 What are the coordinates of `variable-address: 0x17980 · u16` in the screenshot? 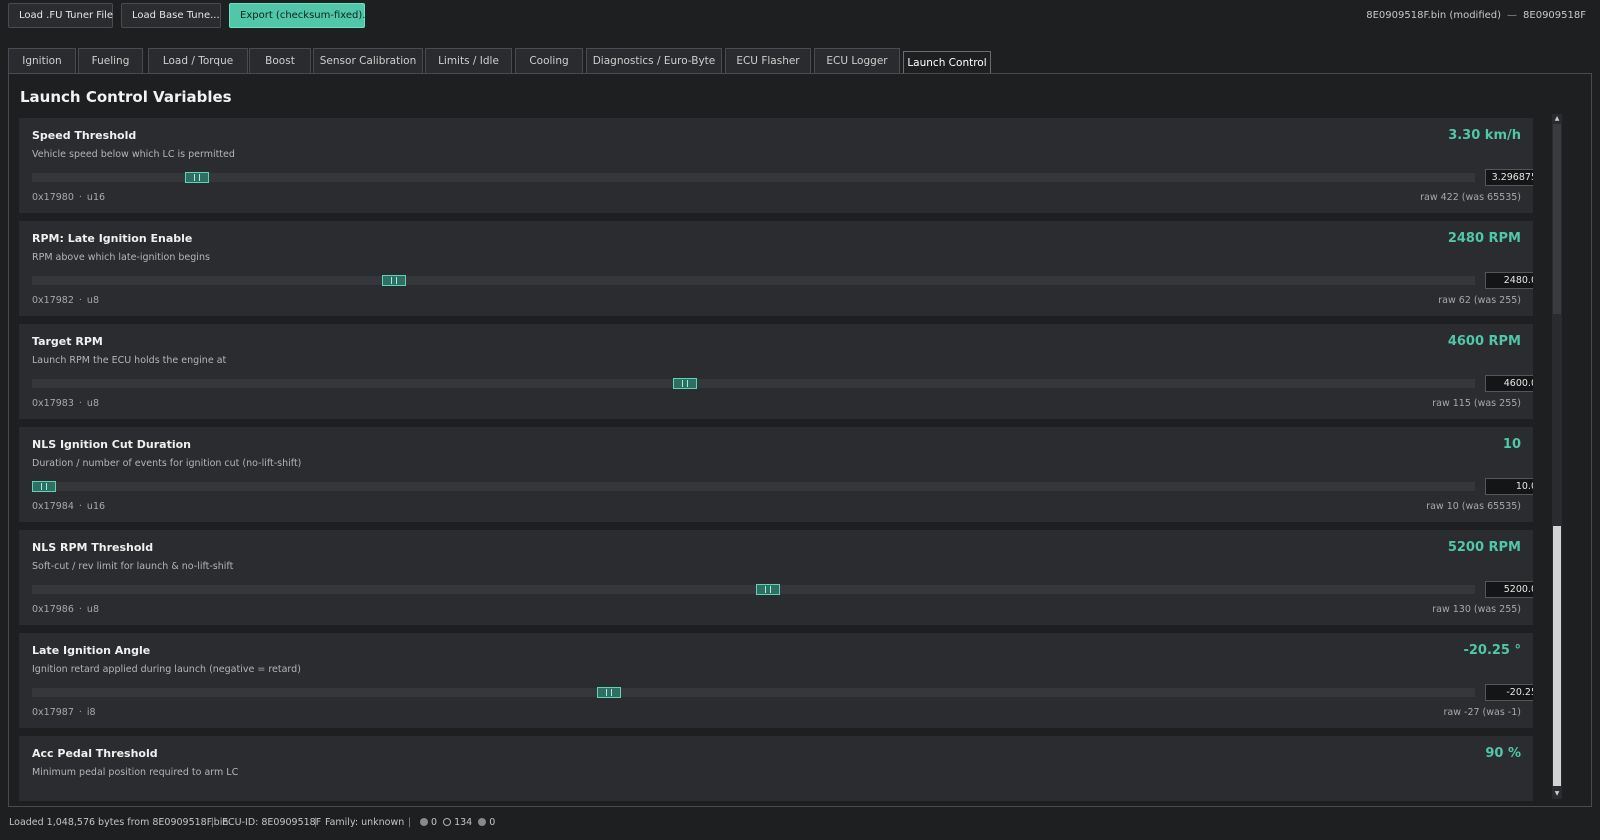 It's located at (68, 197).